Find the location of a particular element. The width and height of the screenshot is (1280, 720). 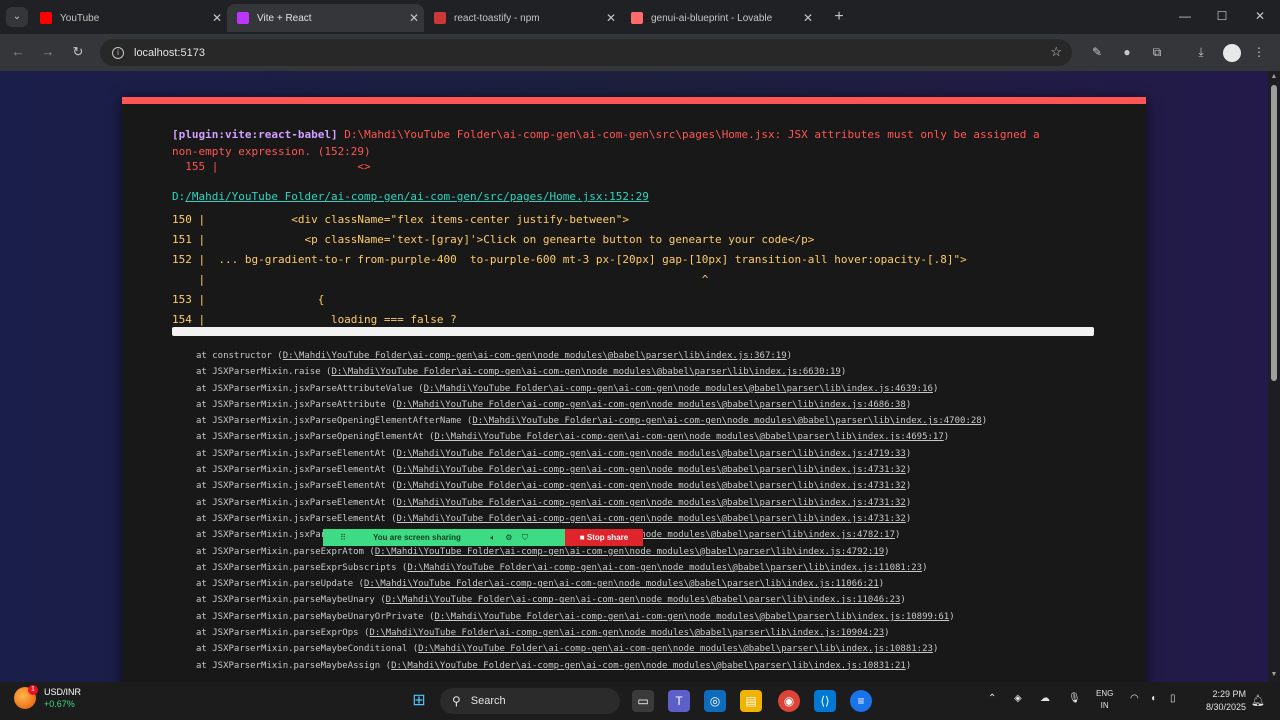

extension-circle-icon: ● is located at coordinates (1127, 52).